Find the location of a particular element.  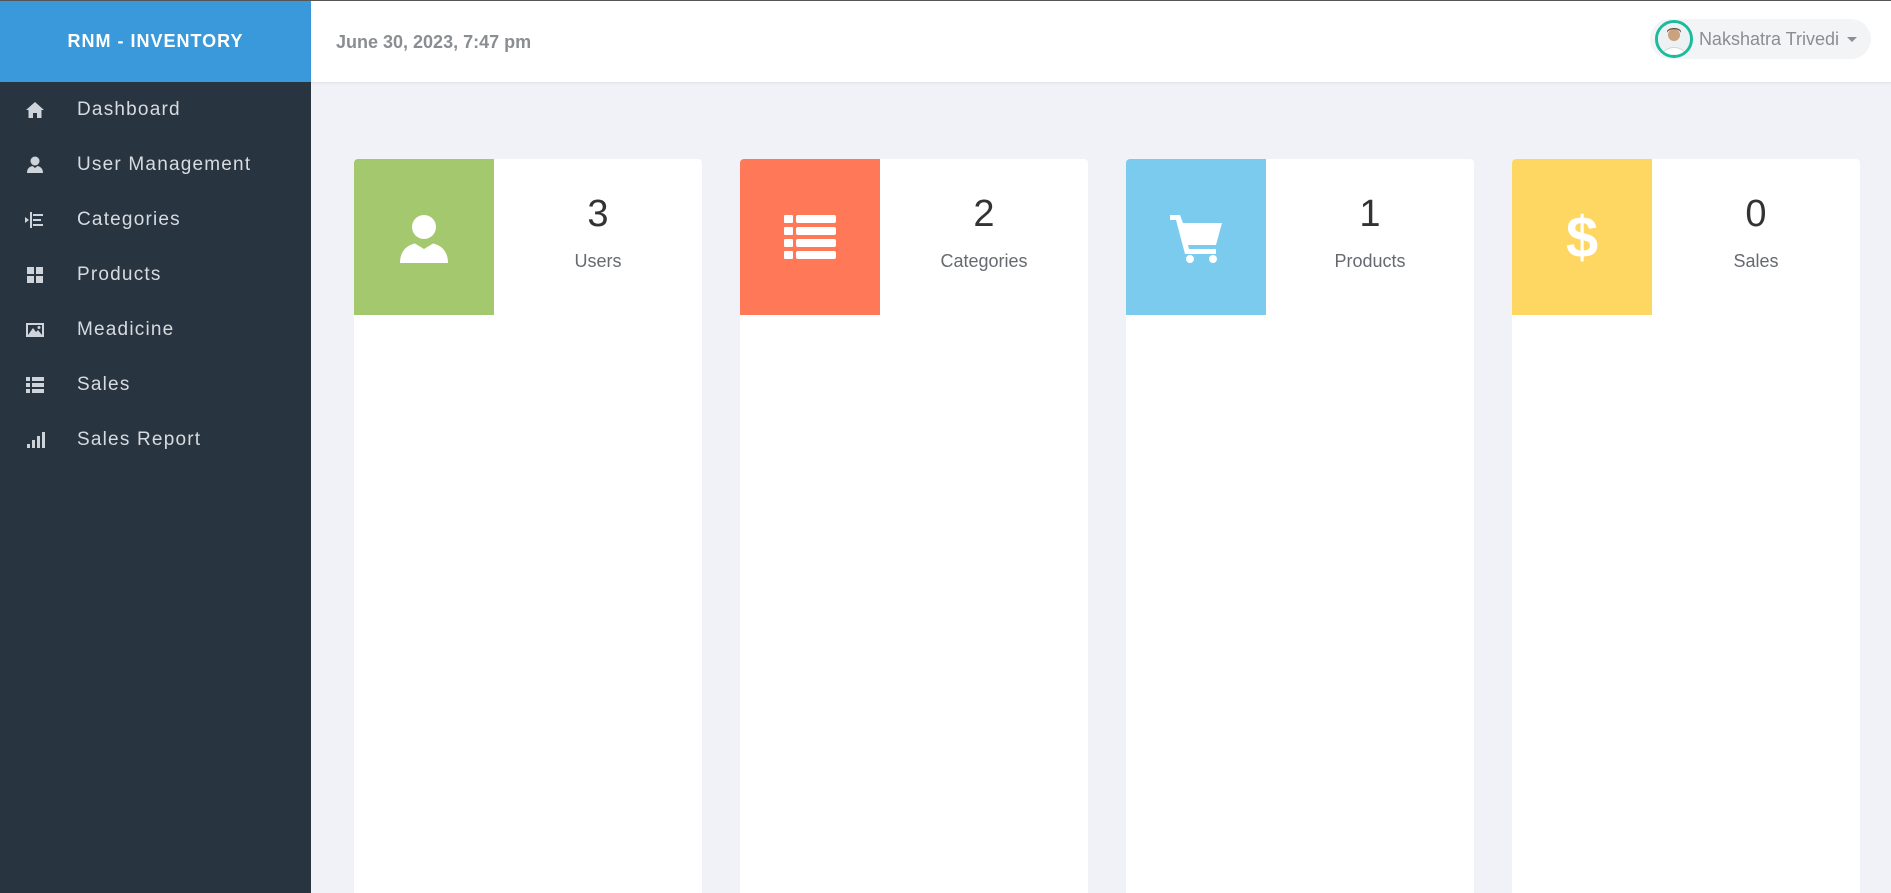

sidebar-item-user-management: User Management is located at coordinates (155, 164).